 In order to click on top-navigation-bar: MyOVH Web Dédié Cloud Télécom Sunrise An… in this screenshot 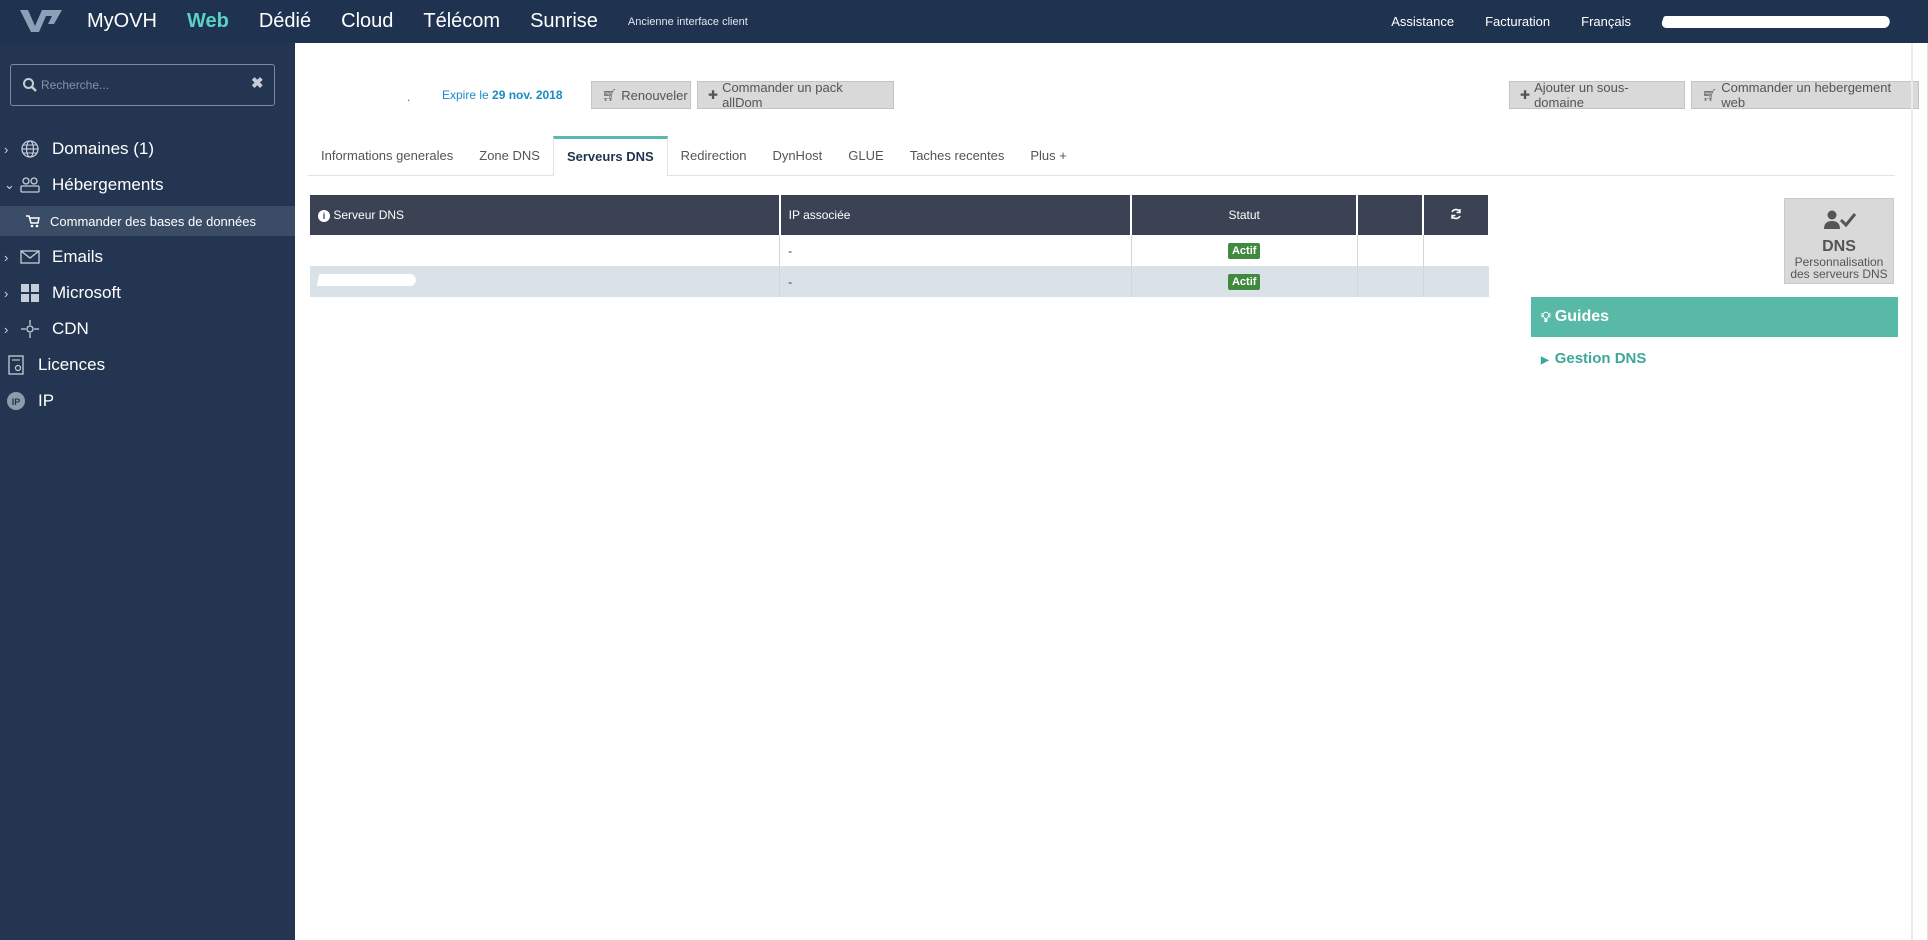, I will do `click(964, 21)`.